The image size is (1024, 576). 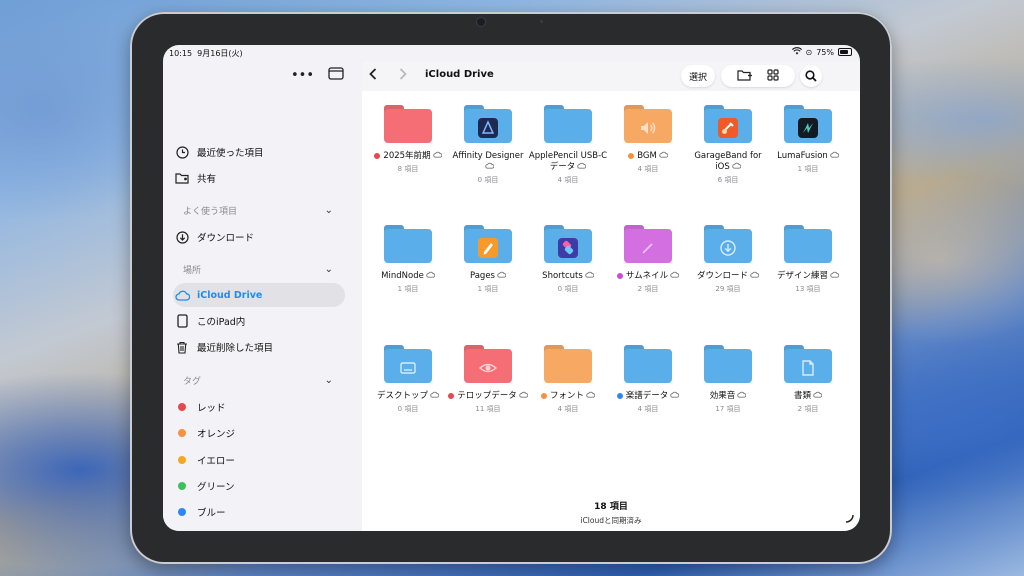 What do you see at coordinates (568, 145) in the screenshot?
I see `folder-item: ApplePencil USB-C データ 4 項目` at bounding box center [568, 145].